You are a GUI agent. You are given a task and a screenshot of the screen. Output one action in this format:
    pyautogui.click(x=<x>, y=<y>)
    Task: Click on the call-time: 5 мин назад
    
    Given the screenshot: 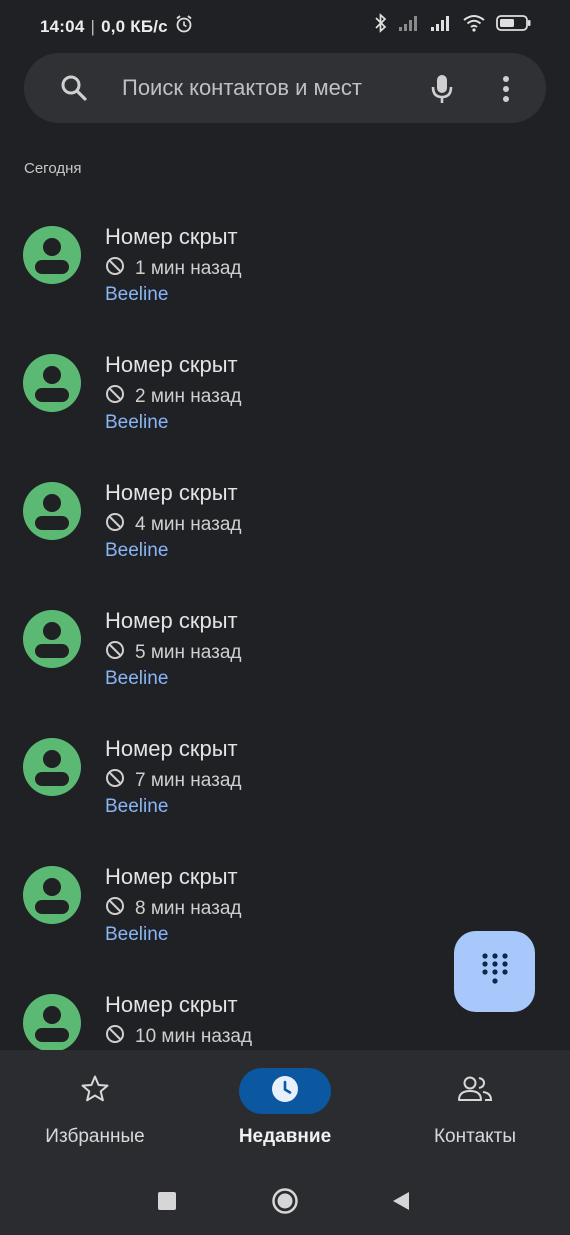 What is the action you would take?
    pyautogui.click(x=188, y=652)
    